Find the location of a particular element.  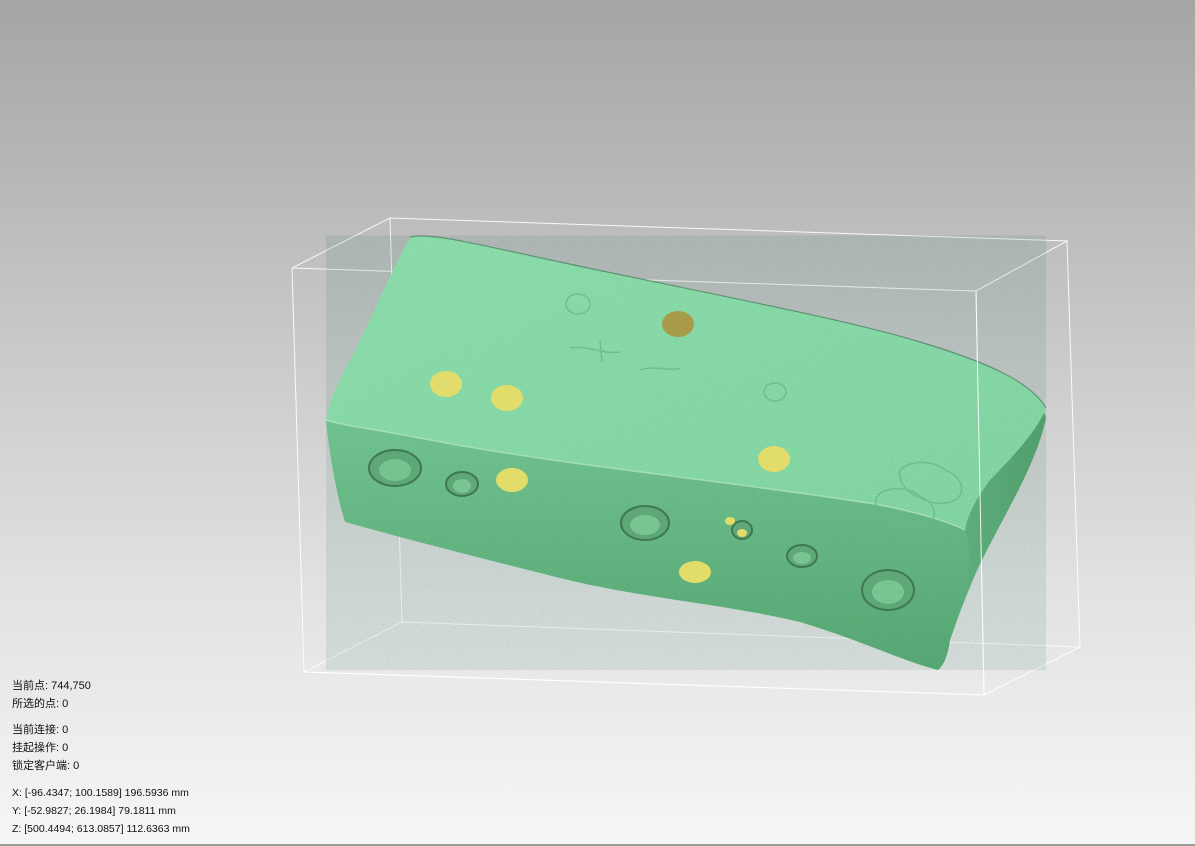

point-stats: 当前点: 744,750 所选的点: 0 is located at coordinates (51, 695).